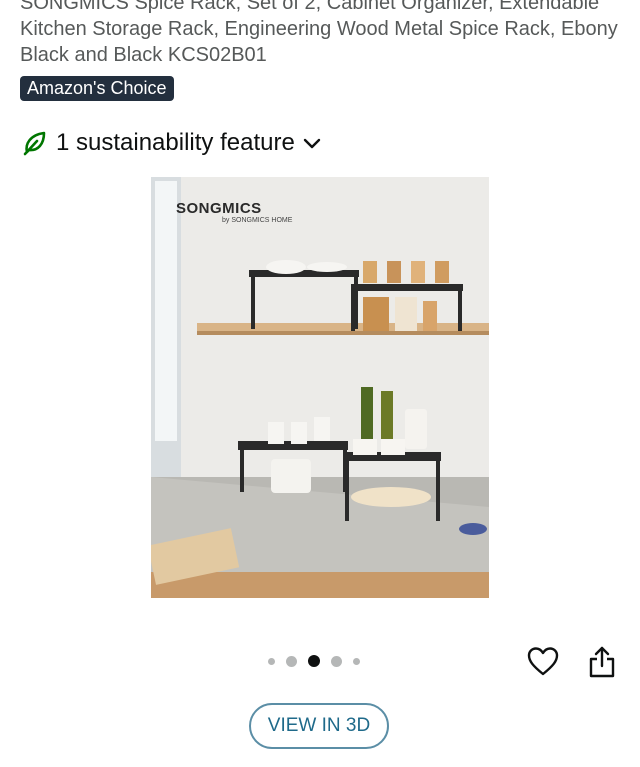  Describe the element at coordinates (602, 662) in the screenshot. I see `share-icon` at that location.